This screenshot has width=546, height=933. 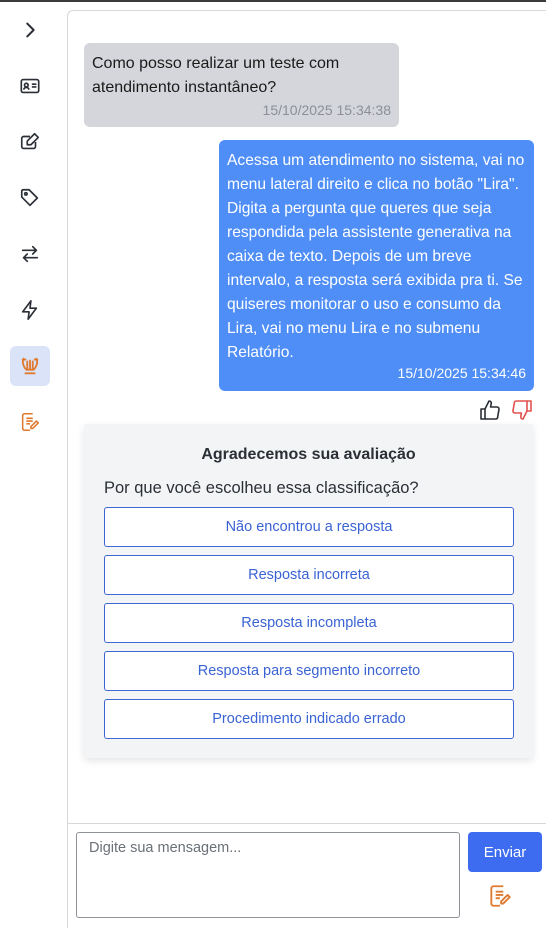 I want to click on message-timestamp: 15/10/2025 15:34:46, so click(x=461, y=373).